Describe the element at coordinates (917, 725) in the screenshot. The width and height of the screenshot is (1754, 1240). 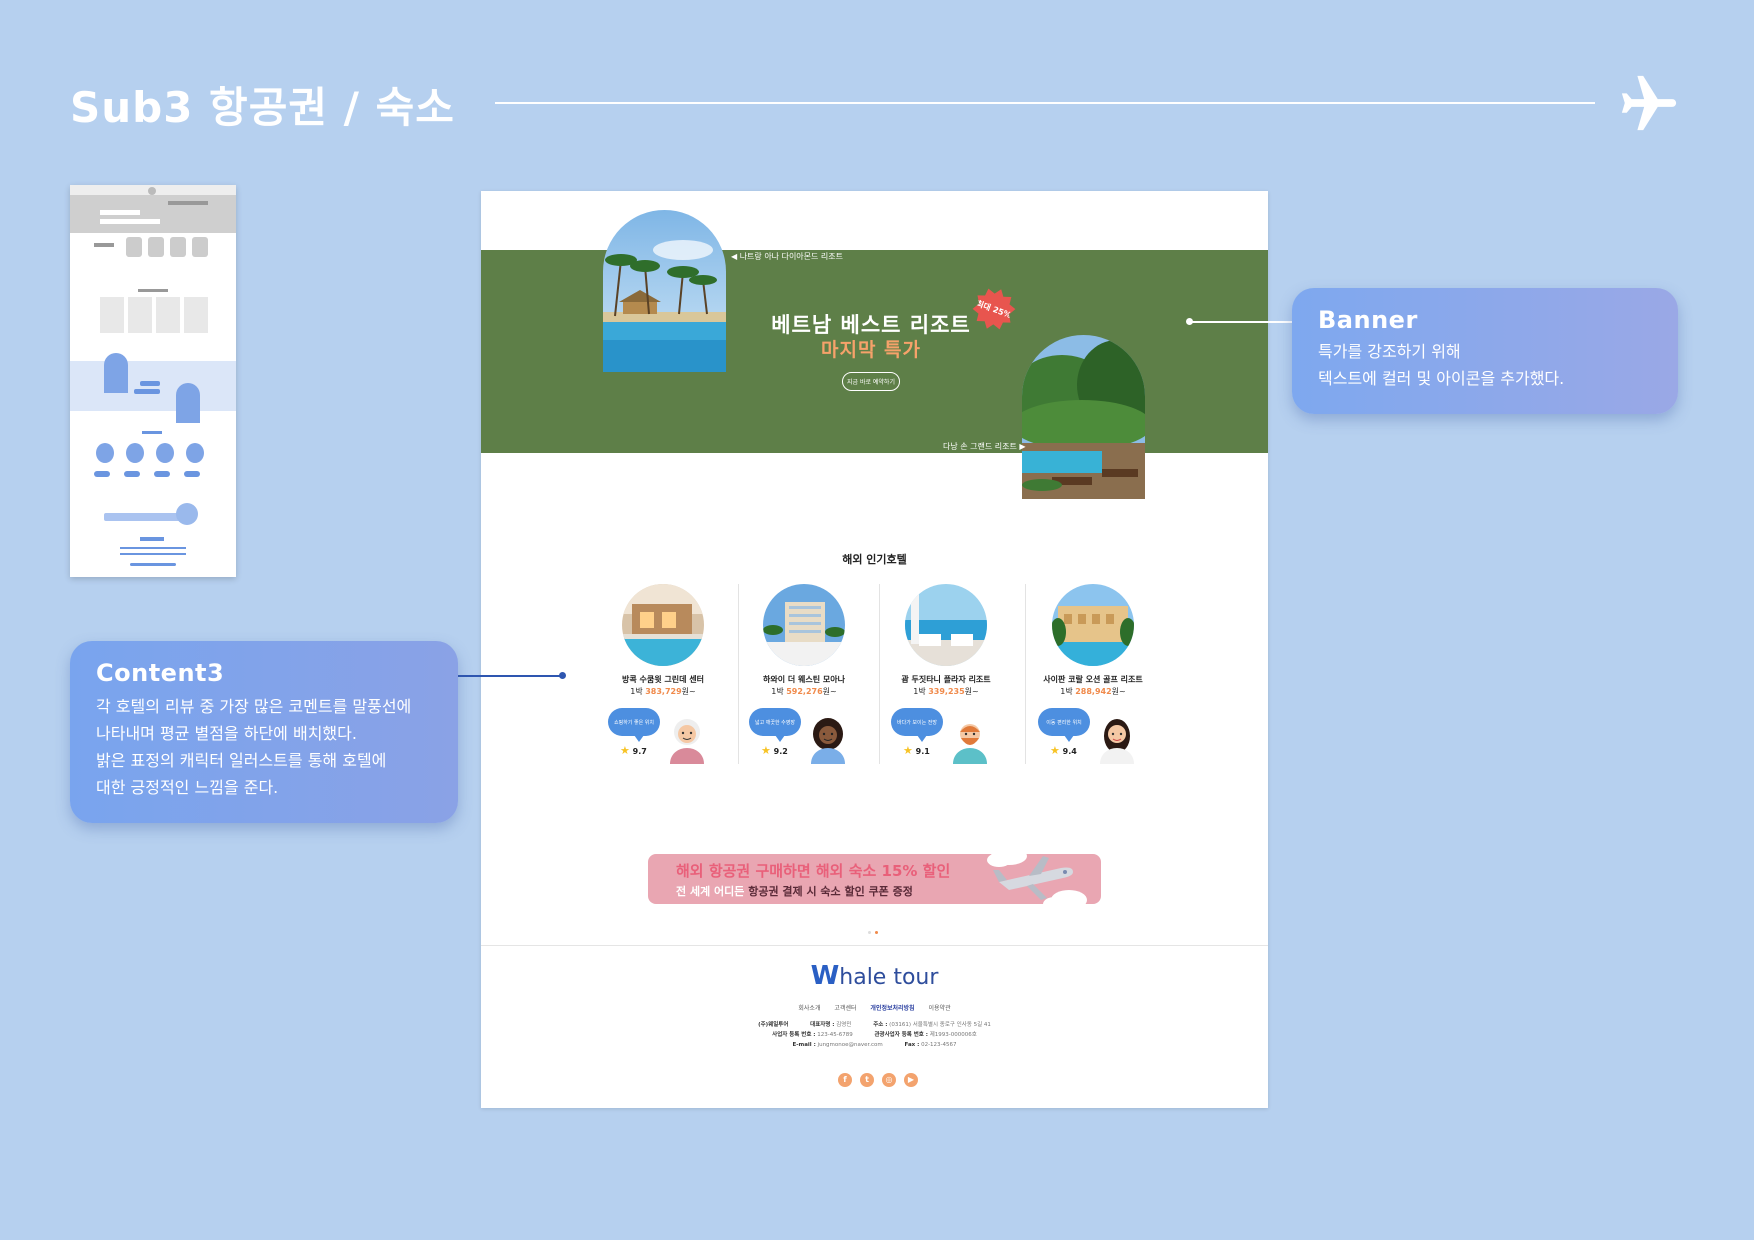
I see `review-bubble: 바다가 보이는 전망` at that location.